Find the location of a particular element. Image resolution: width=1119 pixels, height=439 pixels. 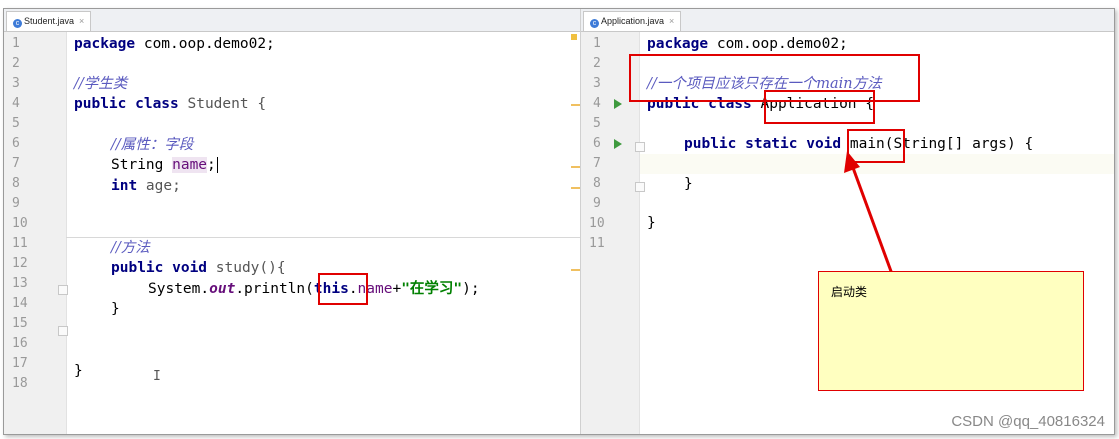

sticky-note: 启动类 is located at coordinates (951, 331).